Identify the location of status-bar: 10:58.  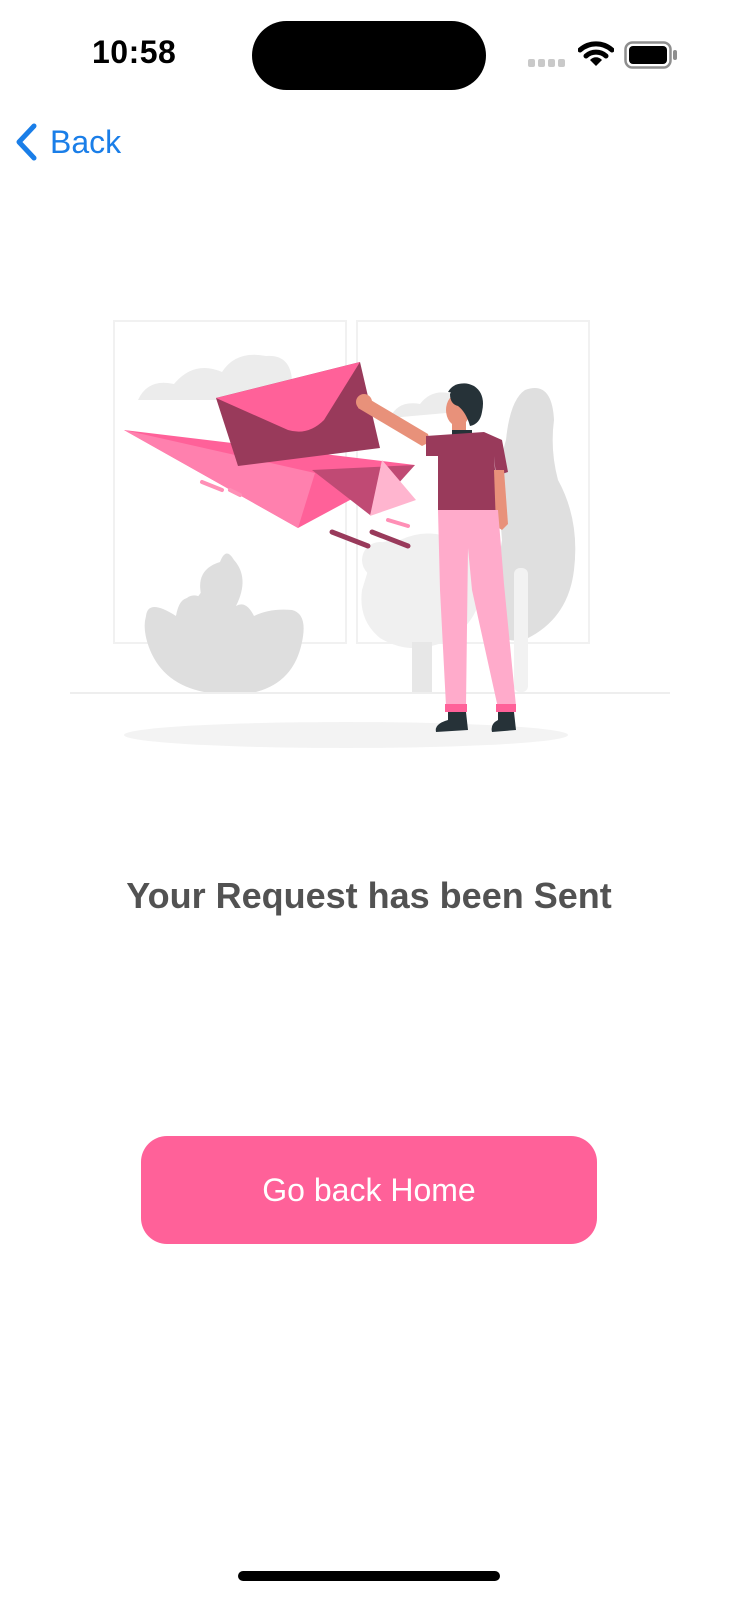
(369, 55).